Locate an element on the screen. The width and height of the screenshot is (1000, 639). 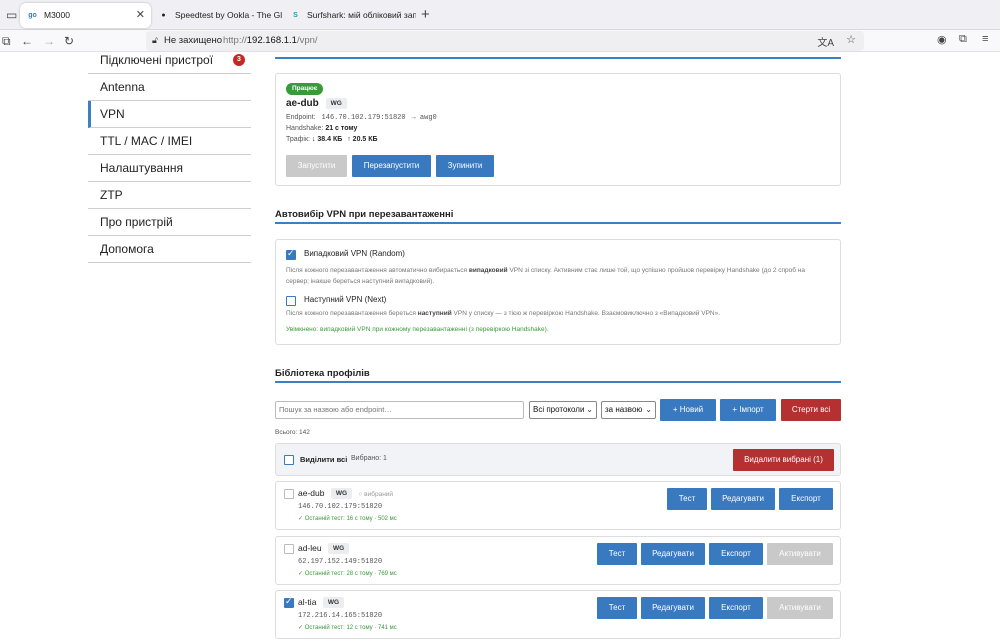
handshake-value: 21 с тому is located at coordinates (341, 128).